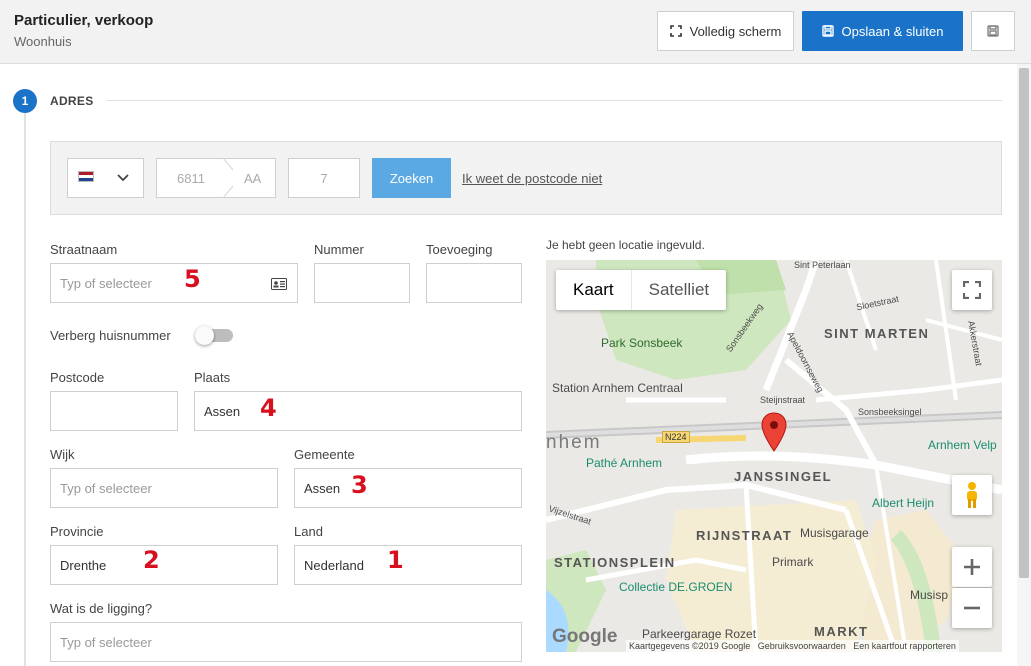 Image resolution: width=1031 pixels, height=666 pixels. I want to click on toevoeging-input, so click(474, 283).